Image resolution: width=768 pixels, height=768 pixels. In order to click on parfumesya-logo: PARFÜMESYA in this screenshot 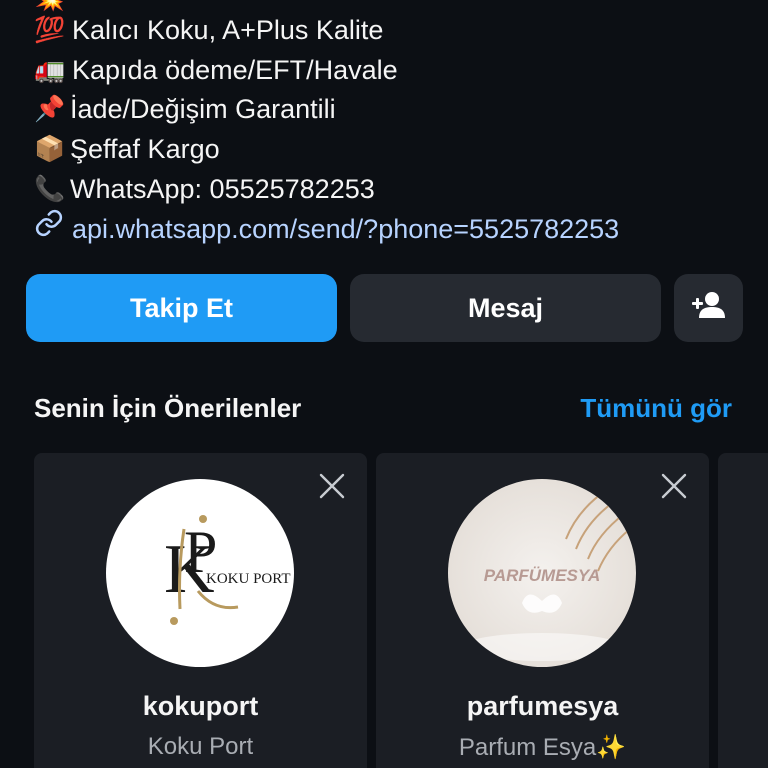, I will do `click(546, 574)`.